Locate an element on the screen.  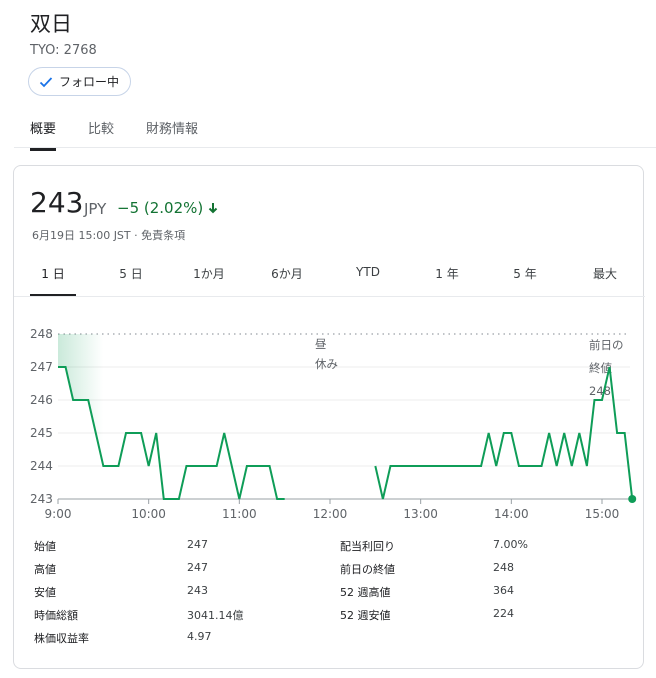
range-1y: 1 年 is located at coordinates (447, 273).